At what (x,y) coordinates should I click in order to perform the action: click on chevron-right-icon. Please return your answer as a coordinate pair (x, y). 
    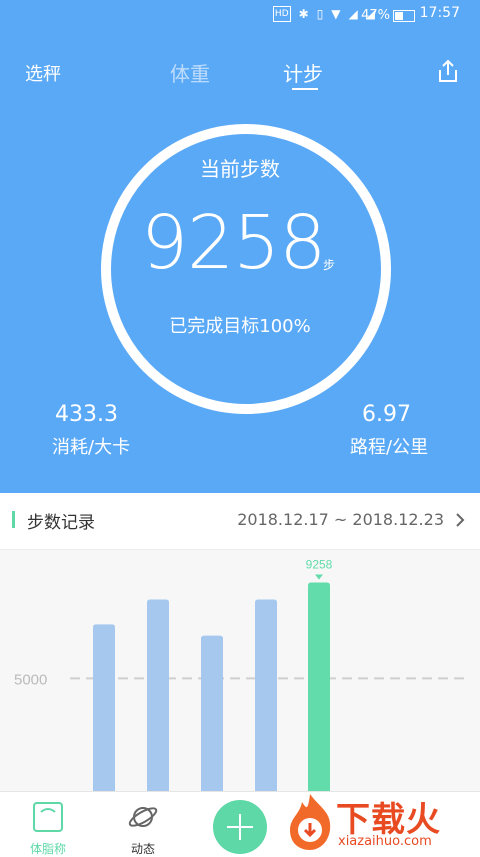
    Looking at the image, I should click on (460, 520).